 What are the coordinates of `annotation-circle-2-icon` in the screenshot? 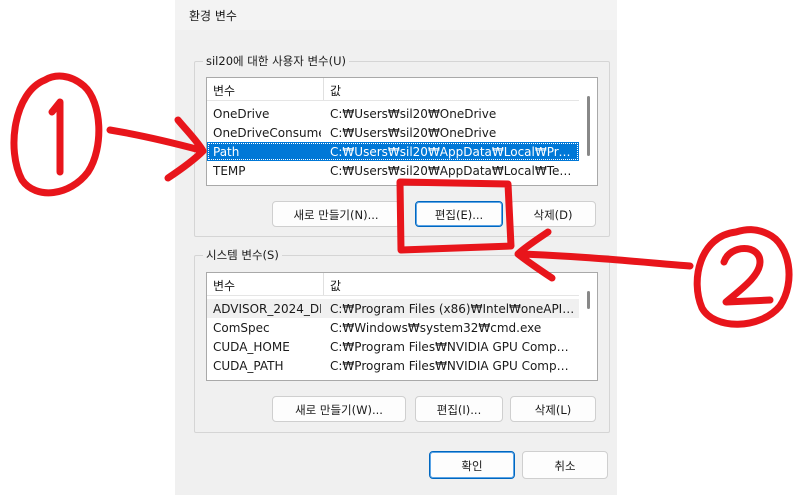 It's located at (743, 277).